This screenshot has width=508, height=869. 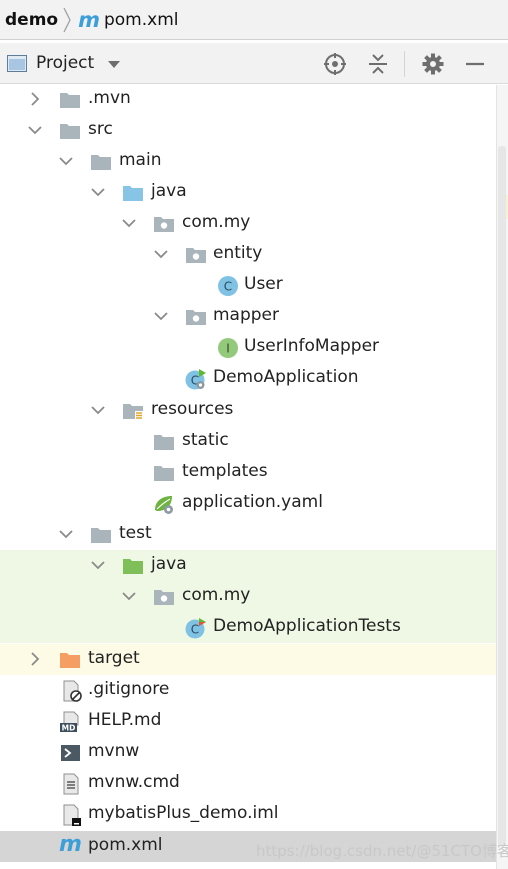 What do you see at coordinates (205, 440) in the screenshot?
I see `tree-item-label: static` at bounding box center [205, 440].